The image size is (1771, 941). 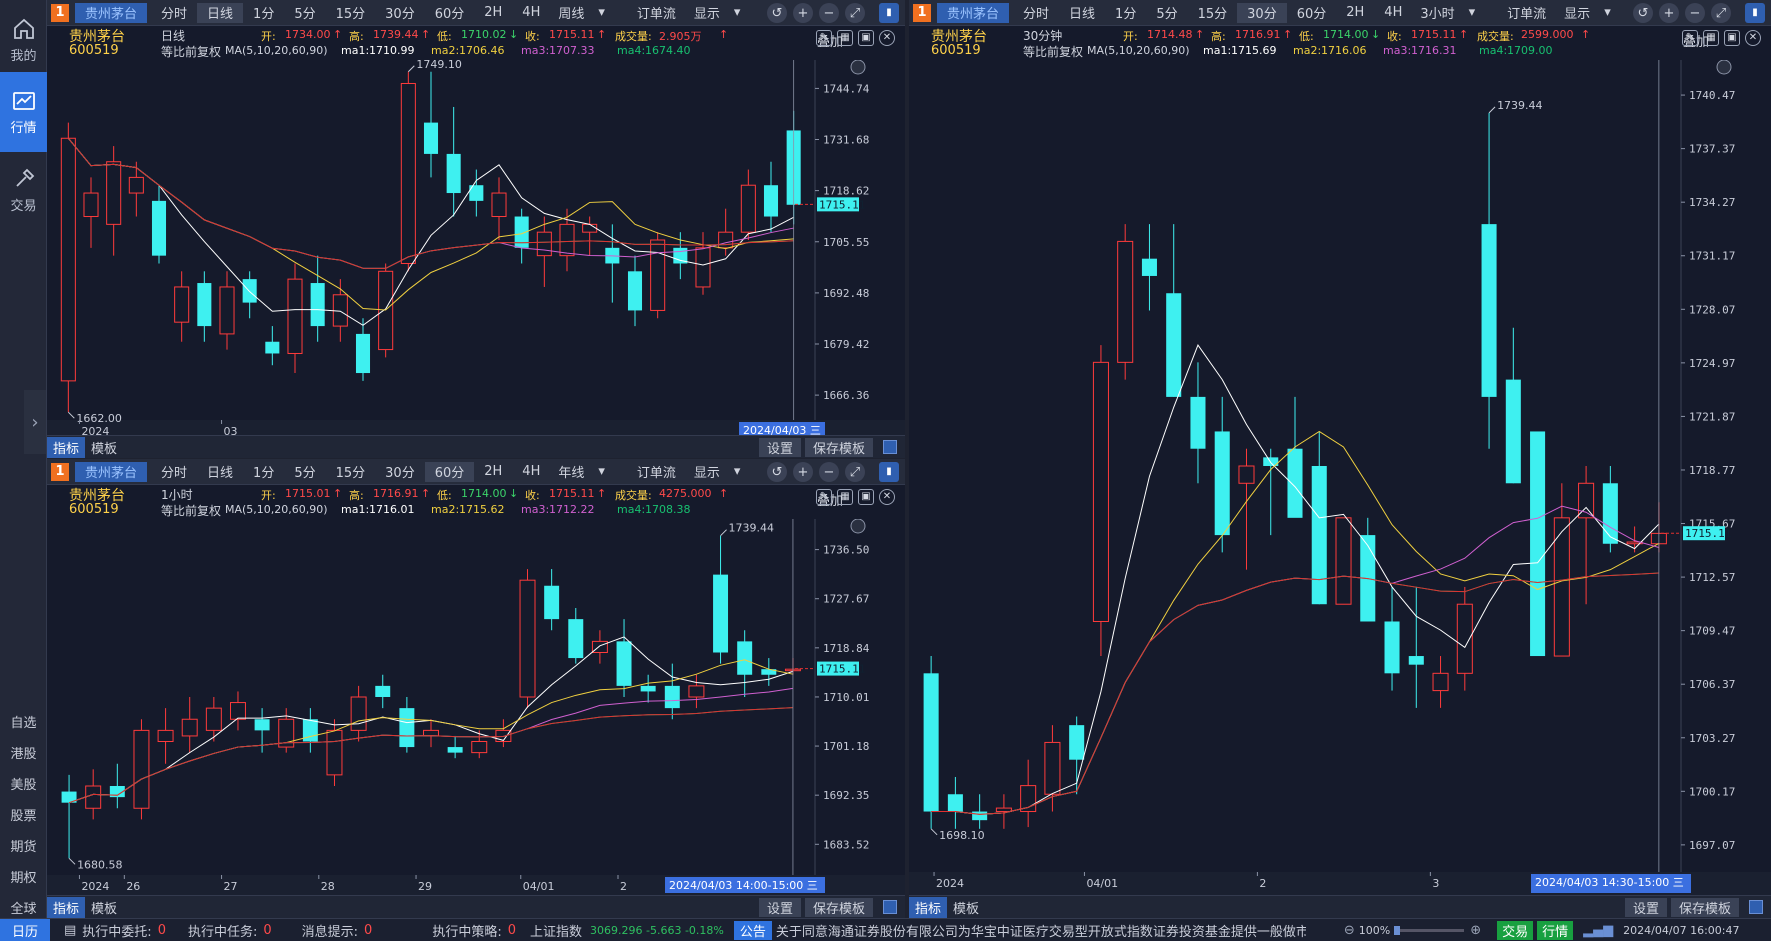 What do you see at coordinates (1349, 930) in the screenshot?
I see `zoom-out-icon: ⊖` at bounding box center [1349, 930].